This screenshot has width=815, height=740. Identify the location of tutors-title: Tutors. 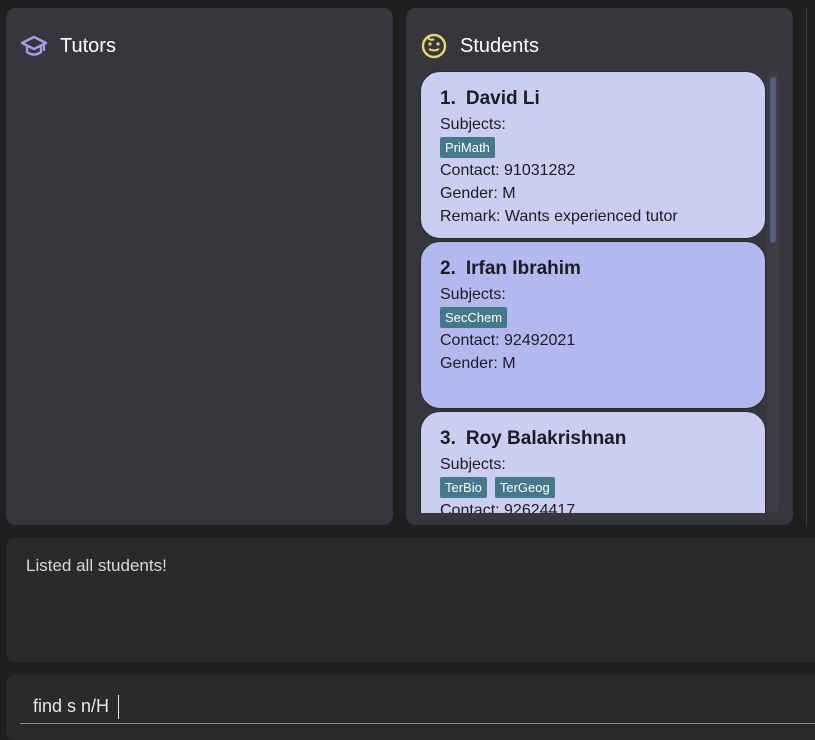
(88, 45).